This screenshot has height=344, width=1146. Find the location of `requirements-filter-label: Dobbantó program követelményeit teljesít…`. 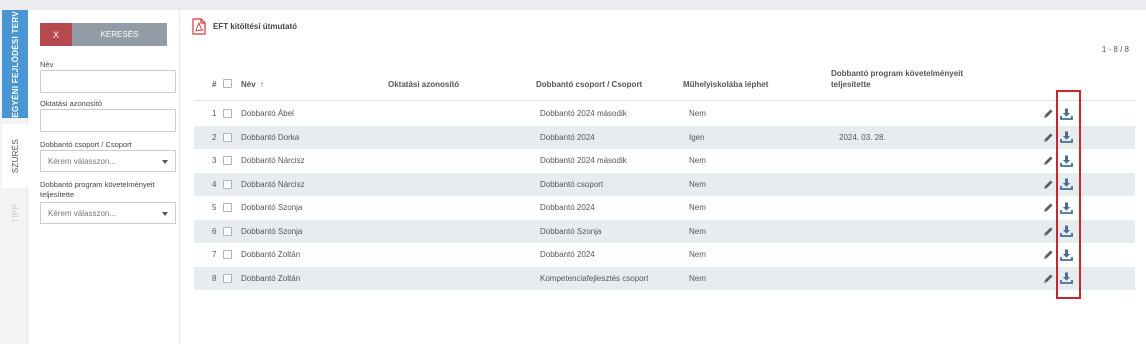

requirements-filter-label: Dobbantó program követelményeit teljesít… is located at coordinates (97, 189).